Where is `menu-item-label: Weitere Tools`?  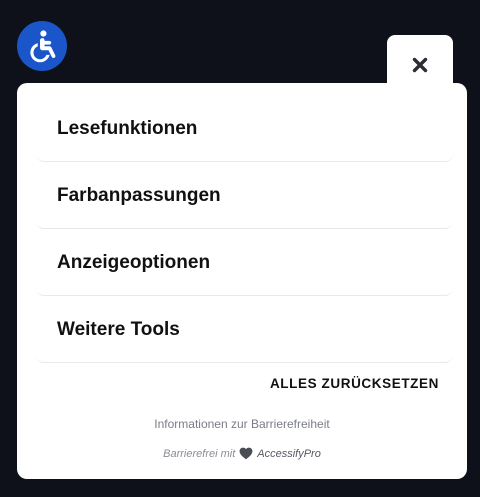
menu-item-label: Weitere Tools is located at coordinates (118, 329).